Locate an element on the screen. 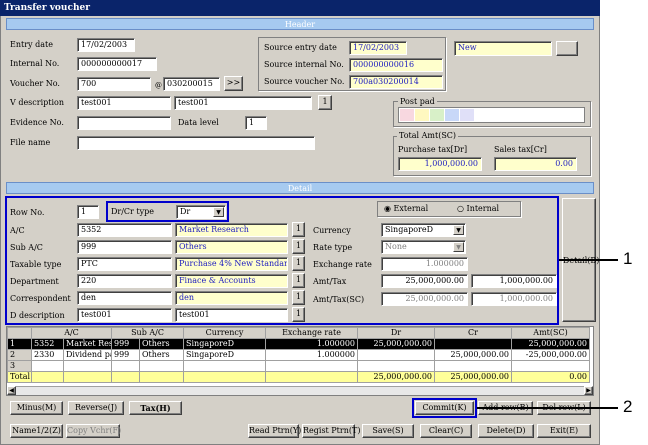  amt-tax-sc-label: Amt/Tax(SC) is located at coordinates (339, 299).